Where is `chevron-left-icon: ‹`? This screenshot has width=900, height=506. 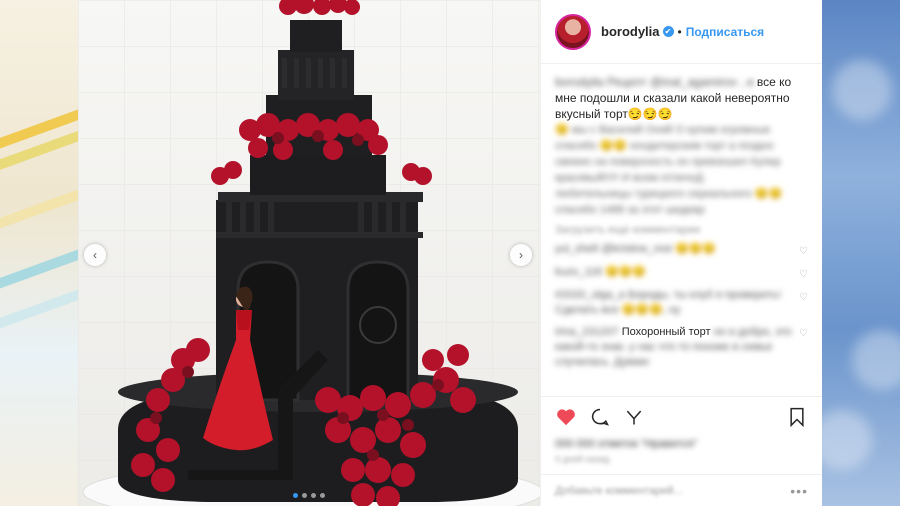
chevron-left-icon: ‹ is located at coordinates (95, 255).